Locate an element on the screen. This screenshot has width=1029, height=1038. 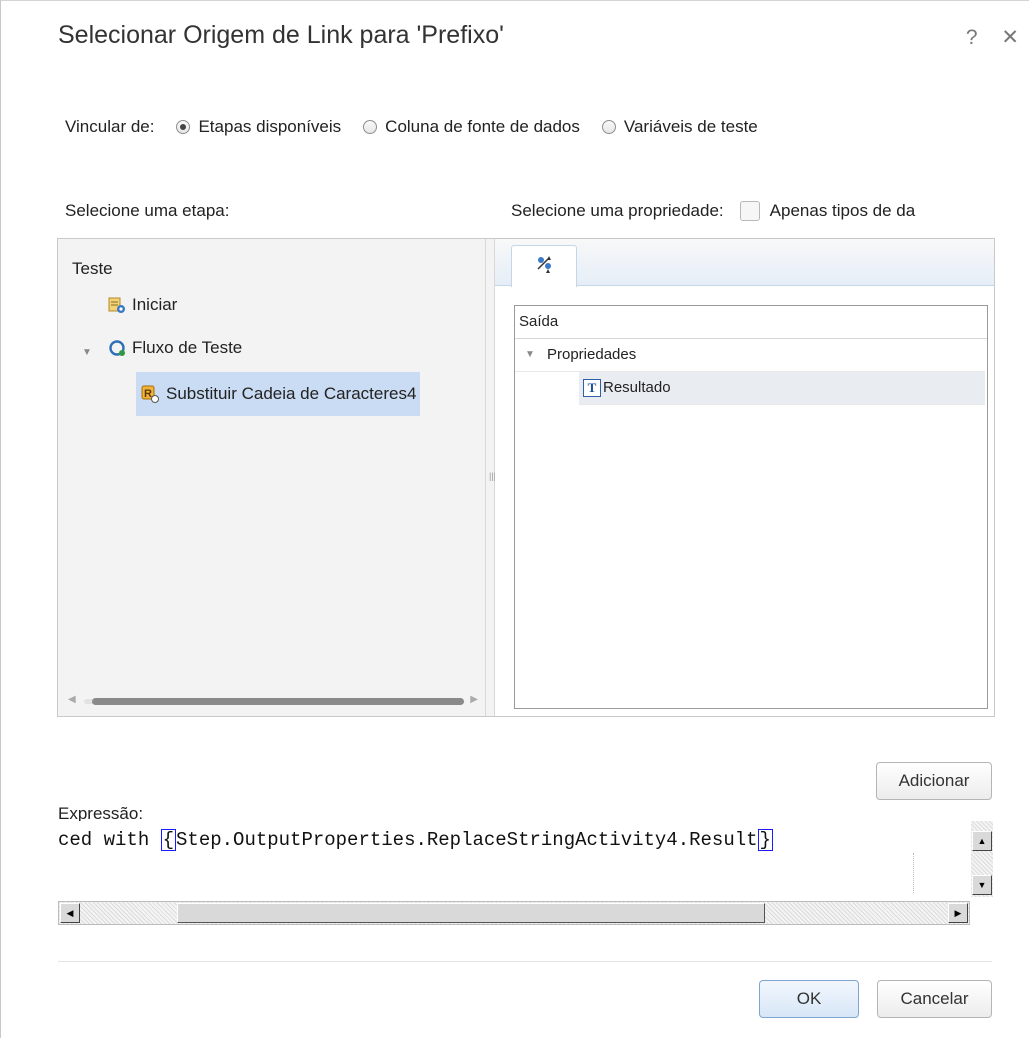
brace-open: { is located at coordinates (168, 840).